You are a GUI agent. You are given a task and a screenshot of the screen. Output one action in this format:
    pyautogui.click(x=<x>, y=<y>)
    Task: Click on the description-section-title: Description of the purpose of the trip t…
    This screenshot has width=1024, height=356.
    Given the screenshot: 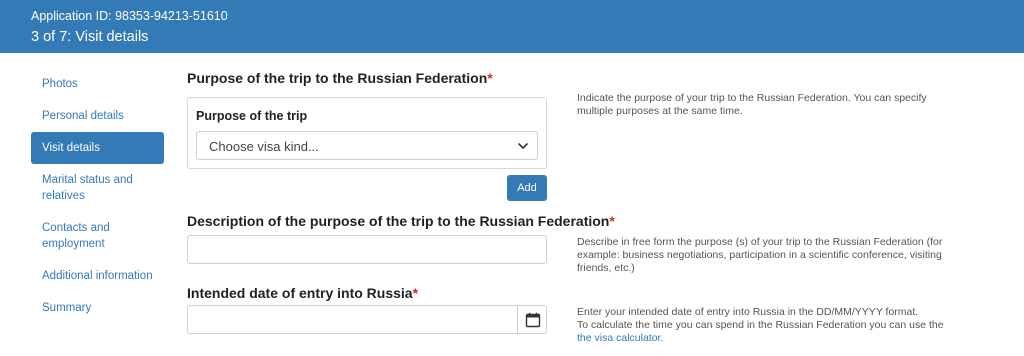 What is the action you would take?
    pyautogui.click(x=401, y=221)
    